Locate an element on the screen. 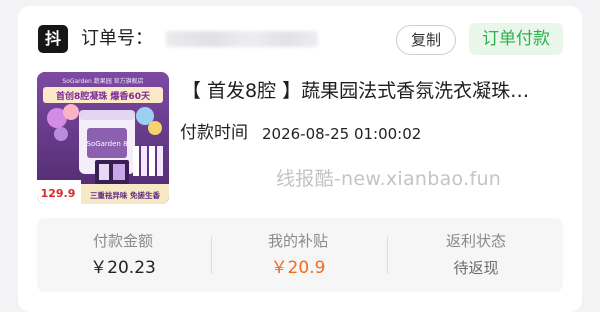  product-bottom-text: 三重祛异味 免搓生香 is located at coordinates (125, 195).